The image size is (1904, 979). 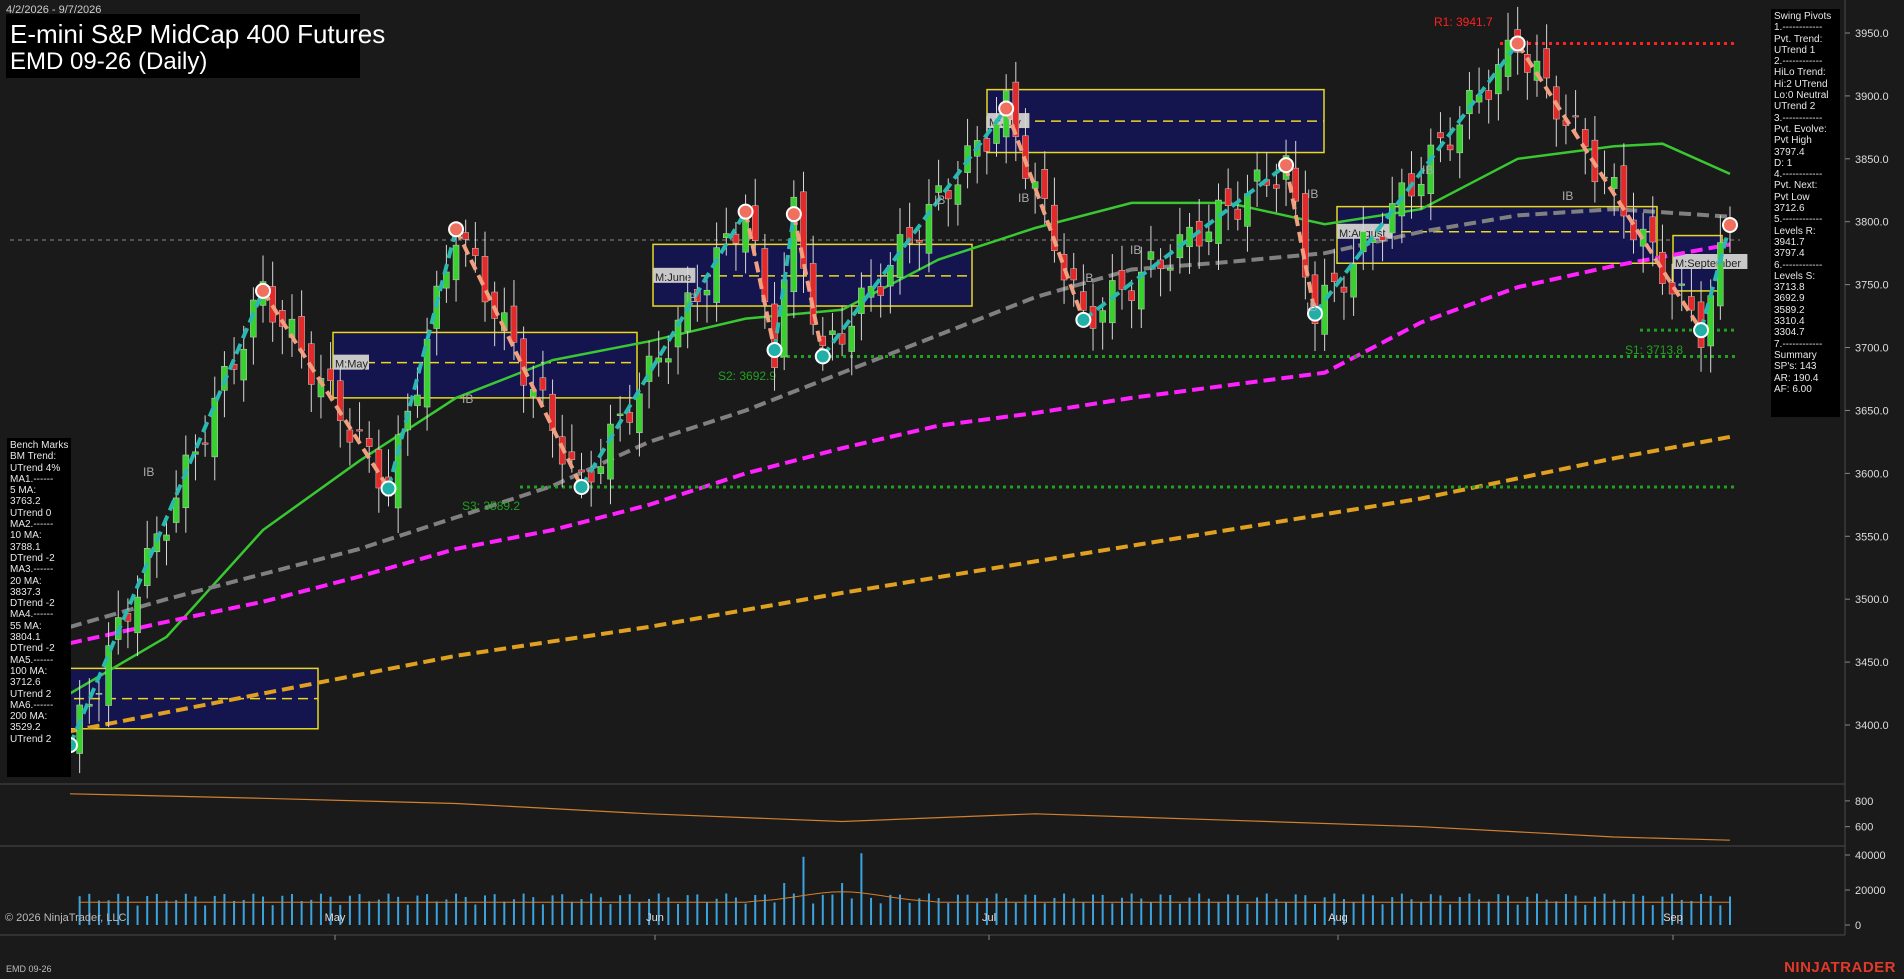 What do you see at coordinates (1789, 310) in the screenshot?
I see `panel-line: 3589.2` at bounding box center [1789, 310].